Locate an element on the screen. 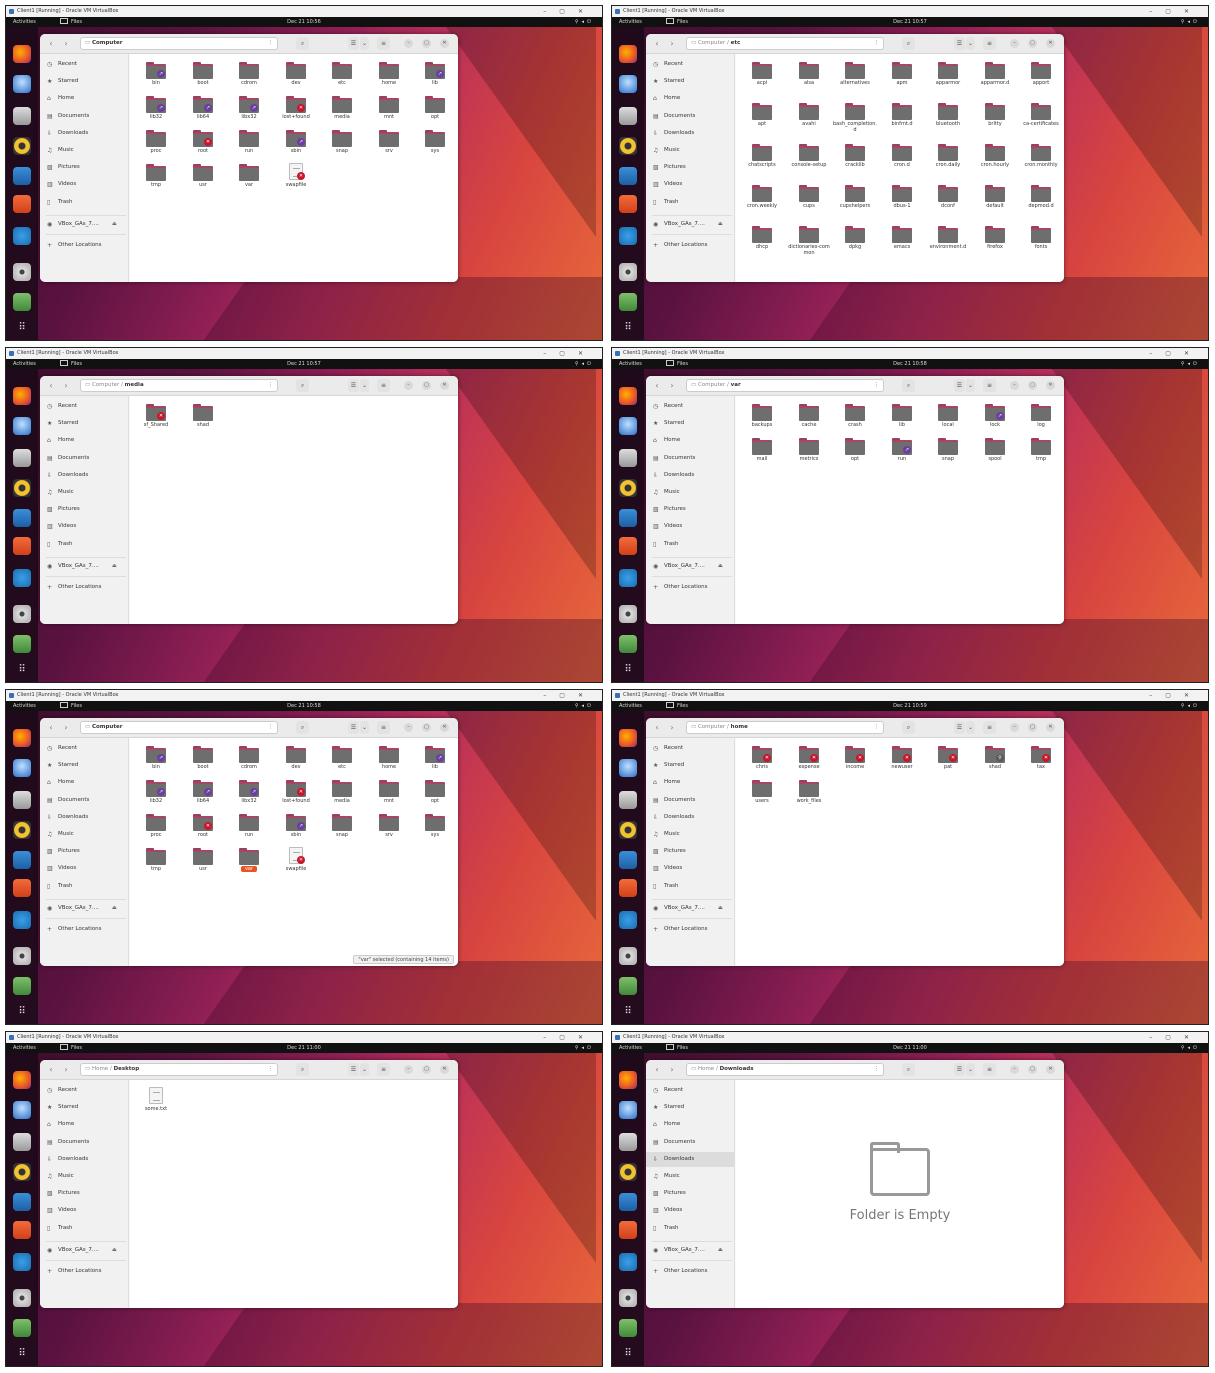  rhythmbox-icon is located at coordinates (628, 1172).